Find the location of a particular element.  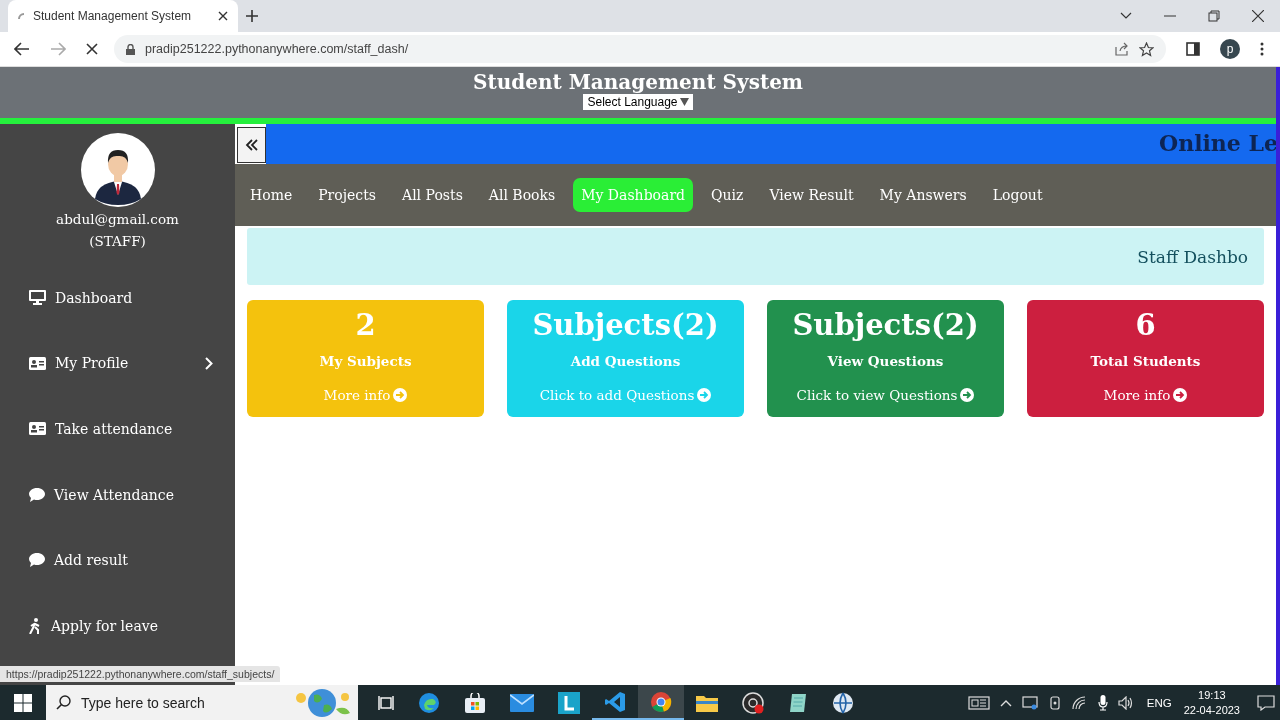

sidebar-item: View Attendance is located at coordinates (117, 494).